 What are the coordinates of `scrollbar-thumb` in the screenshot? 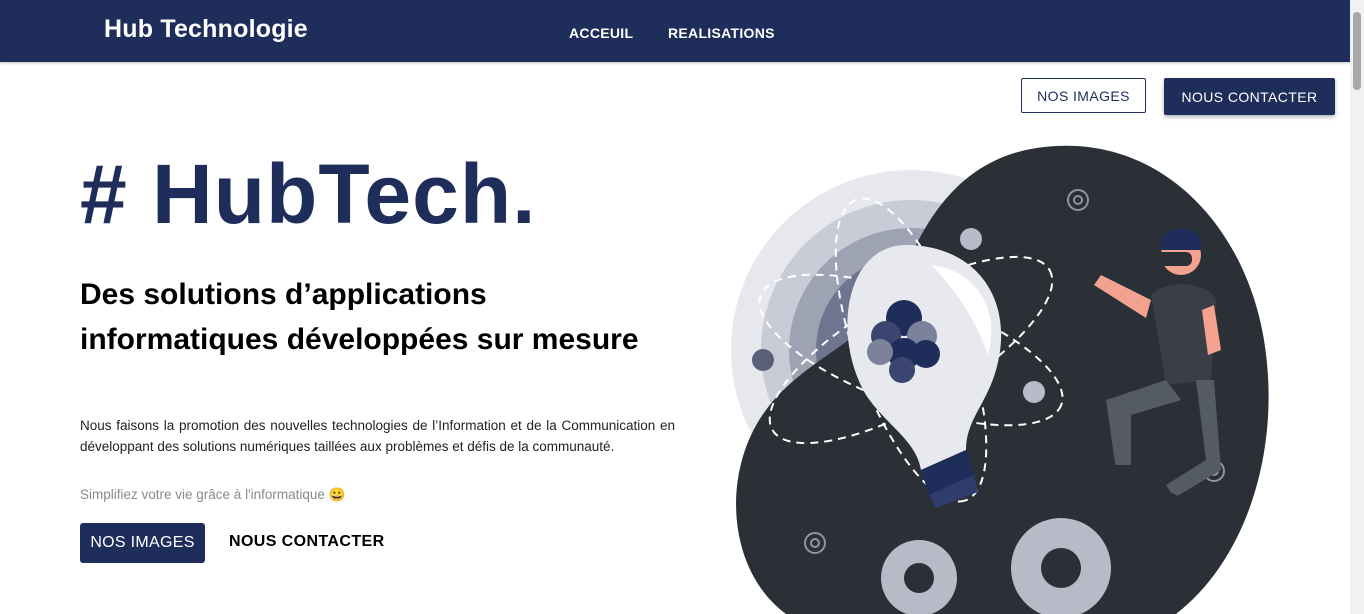 It's located at (1357, 51).